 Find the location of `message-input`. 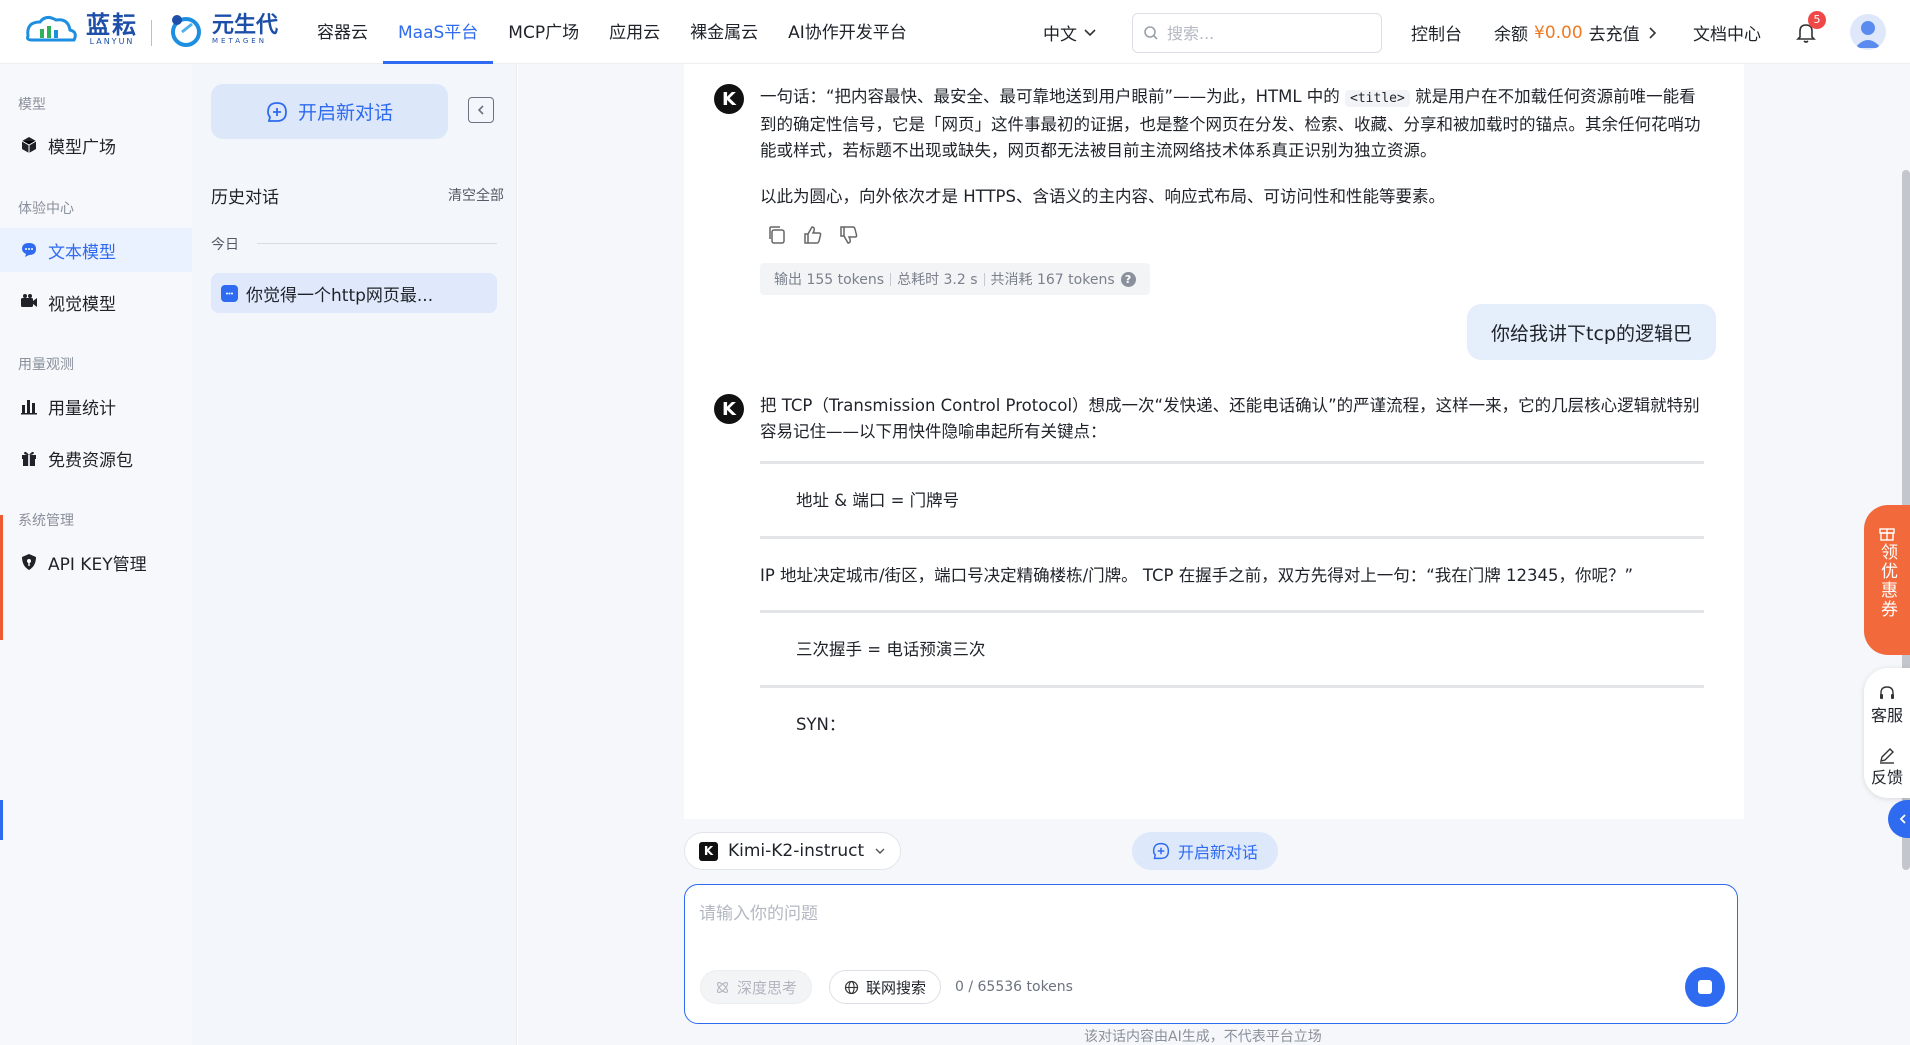

message-input is located at coordinates (1209, 929).